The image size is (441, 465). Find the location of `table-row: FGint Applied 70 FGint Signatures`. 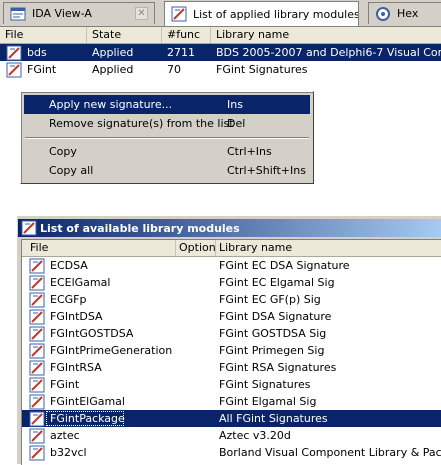

table-row: FGint Applied 70 FGint Signatures is located at coordinates (220, 69).